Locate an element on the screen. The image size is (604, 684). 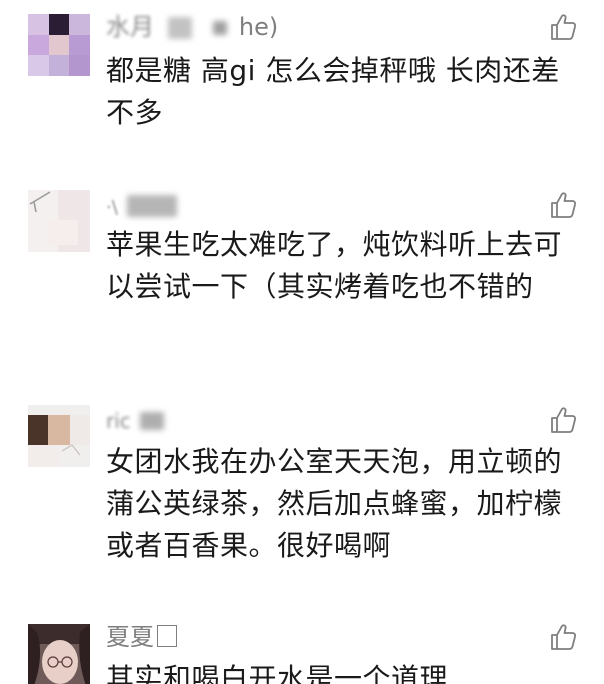
username: ·\ is located at coordinates (142, 206).